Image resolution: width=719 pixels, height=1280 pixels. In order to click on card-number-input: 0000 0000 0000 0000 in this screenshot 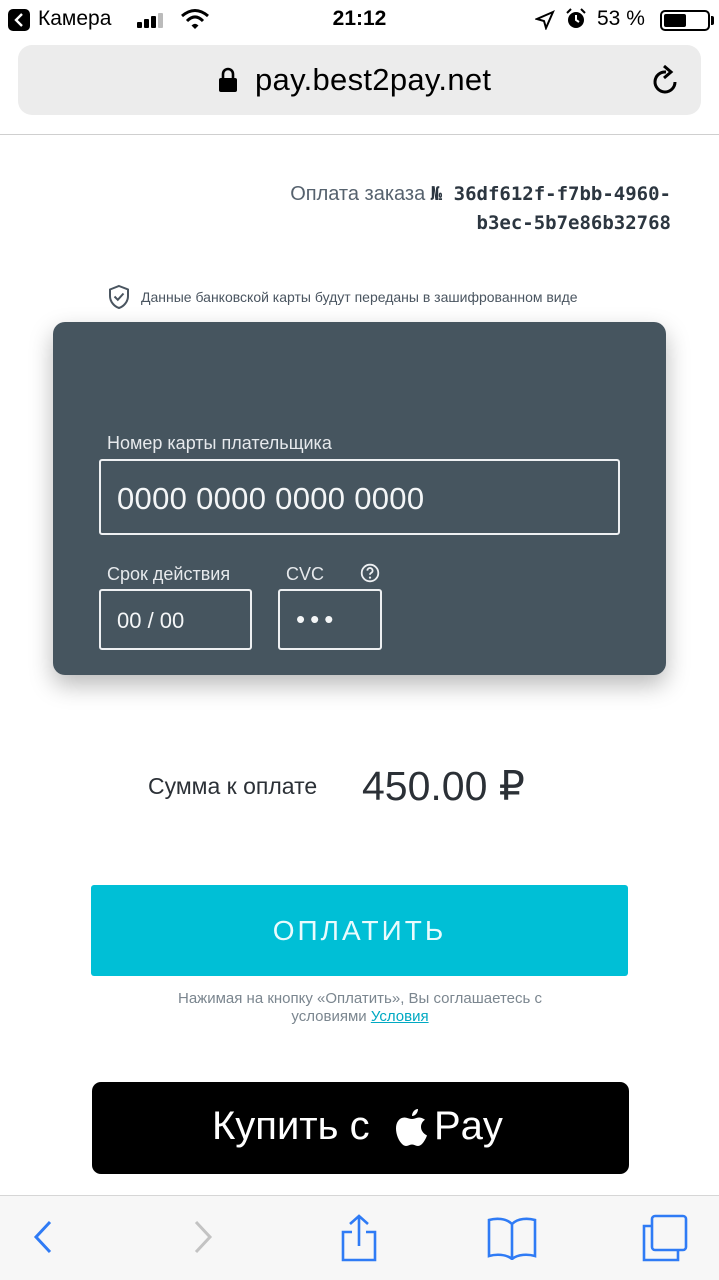, I will do `click(359, 497)`.